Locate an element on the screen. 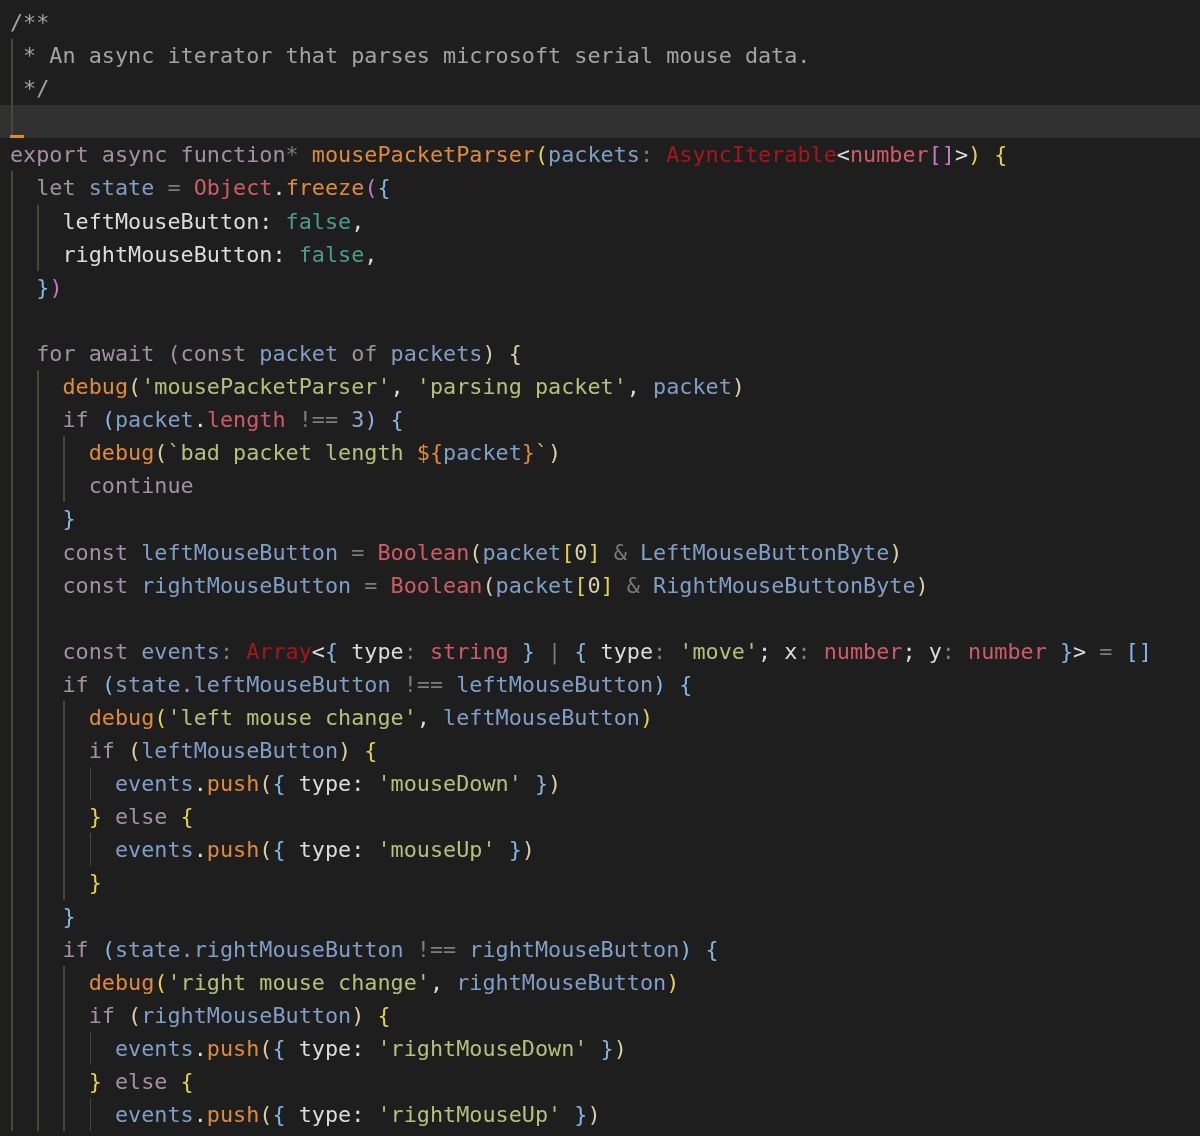 This screenshot has height=1136, width=1200. code-line: * An async iterator that parses microsoft serial mouse data. is located at coordinates (416, 56).